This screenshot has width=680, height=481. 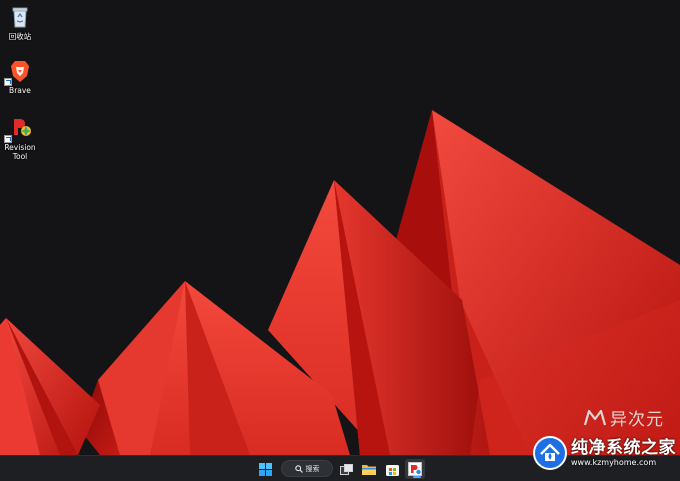 I want to click on search-icon, so click(x=298, y=468).